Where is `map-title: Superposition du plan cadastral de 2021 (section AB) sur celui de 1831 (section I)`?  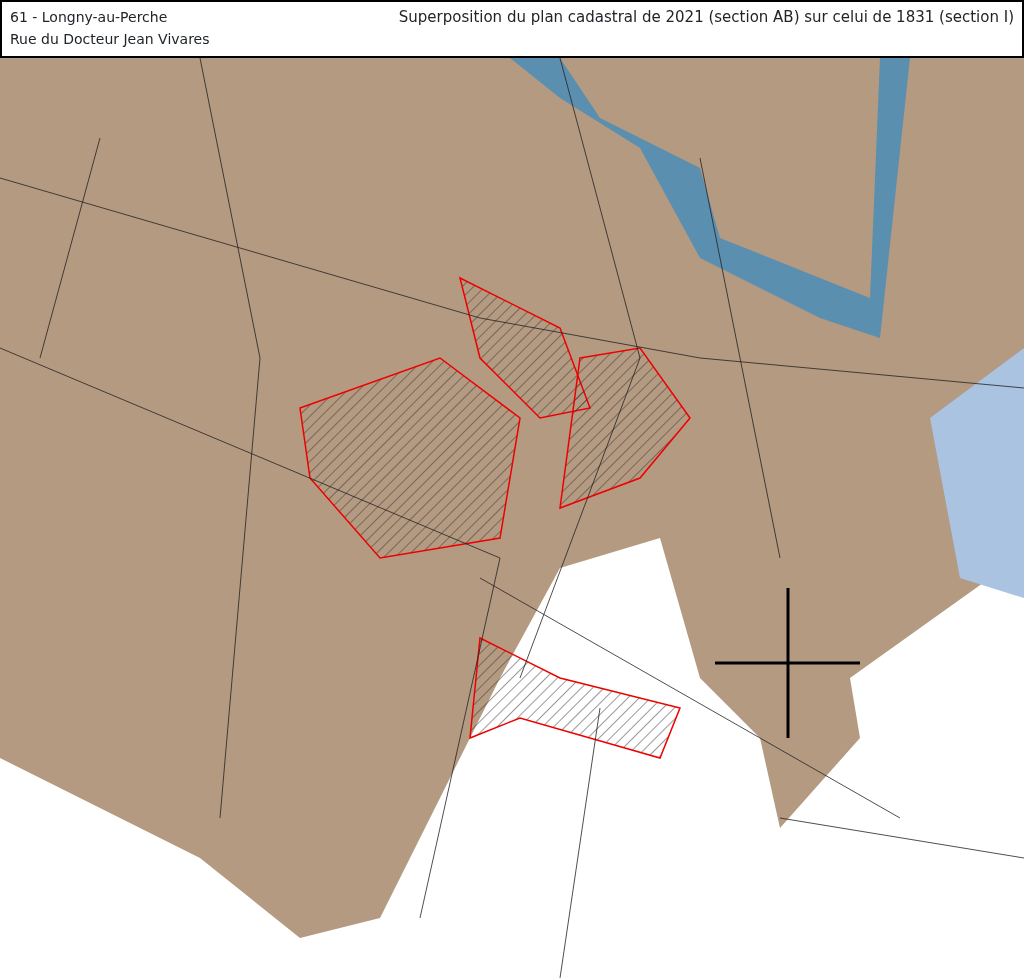 map-title: Superposition du plan cadastral de 2021 (section AB) sur celui de 1831 (section I) is located at coordinates (706, 17).